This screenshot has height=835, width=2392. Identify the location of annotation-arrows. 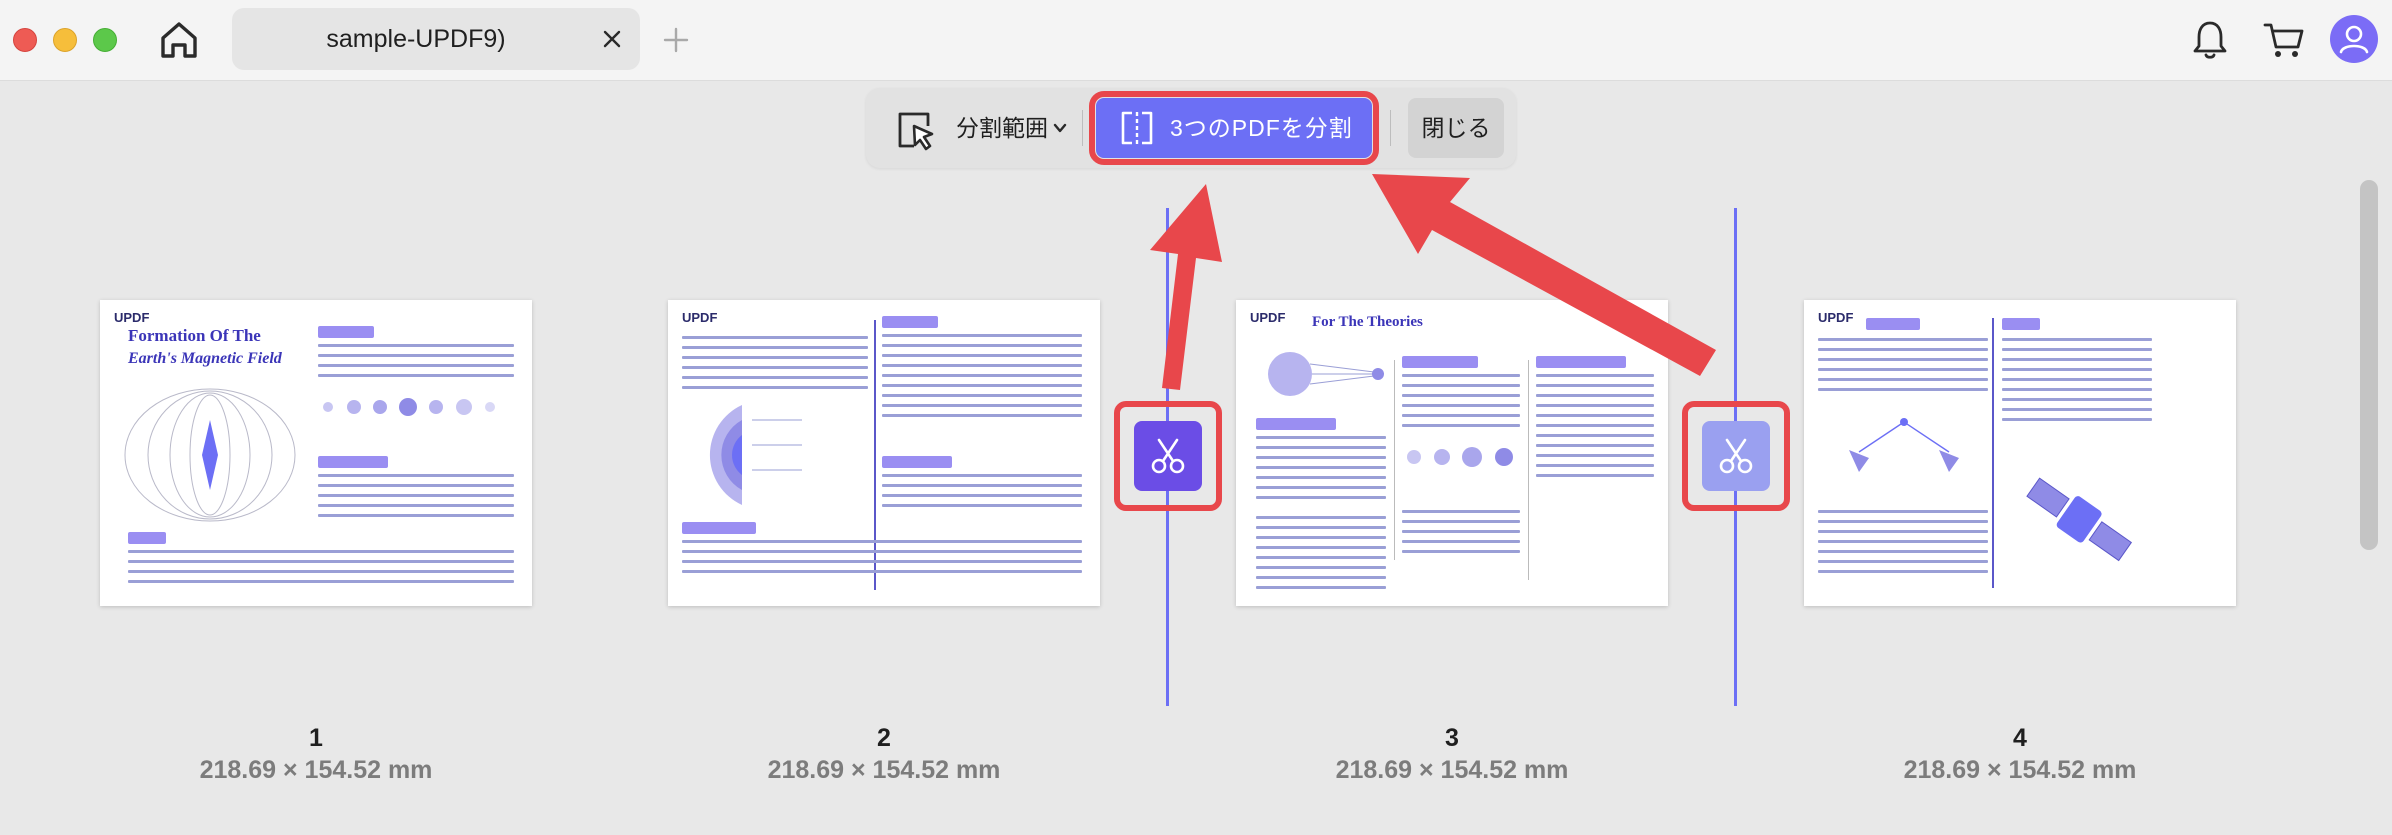
(1433, 282).